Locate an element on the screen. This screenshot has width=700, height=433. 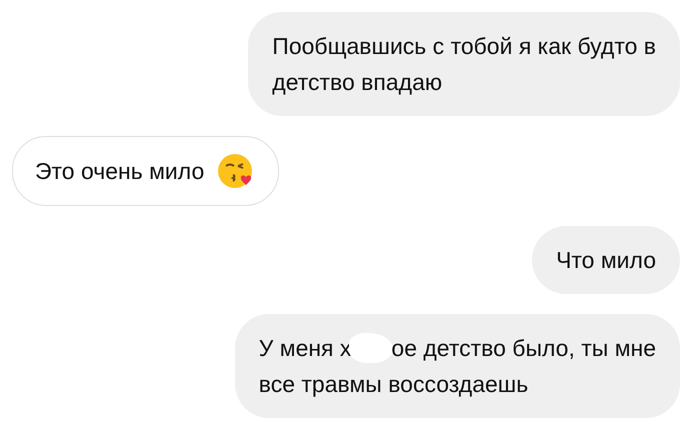
message-text: У меня х is located at coordinates (305, 348).